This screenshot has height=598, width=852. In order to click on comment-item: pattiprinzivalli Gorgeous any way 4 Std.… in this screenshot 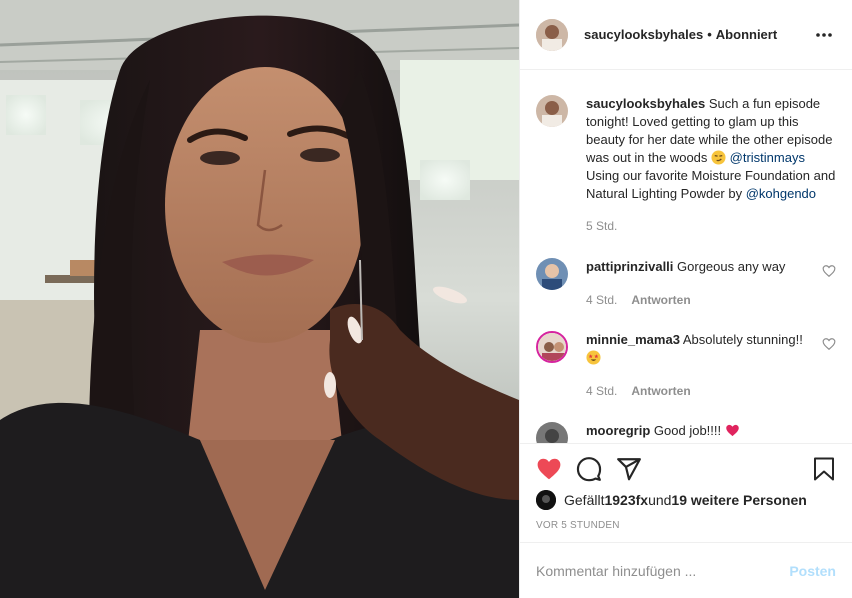, I will do `click(686, 283)`.